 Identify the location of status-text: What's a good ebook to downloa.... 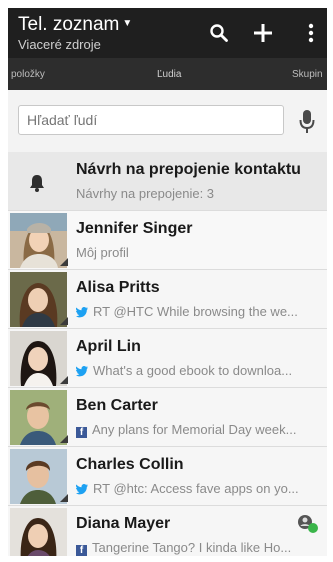
(193, 370).